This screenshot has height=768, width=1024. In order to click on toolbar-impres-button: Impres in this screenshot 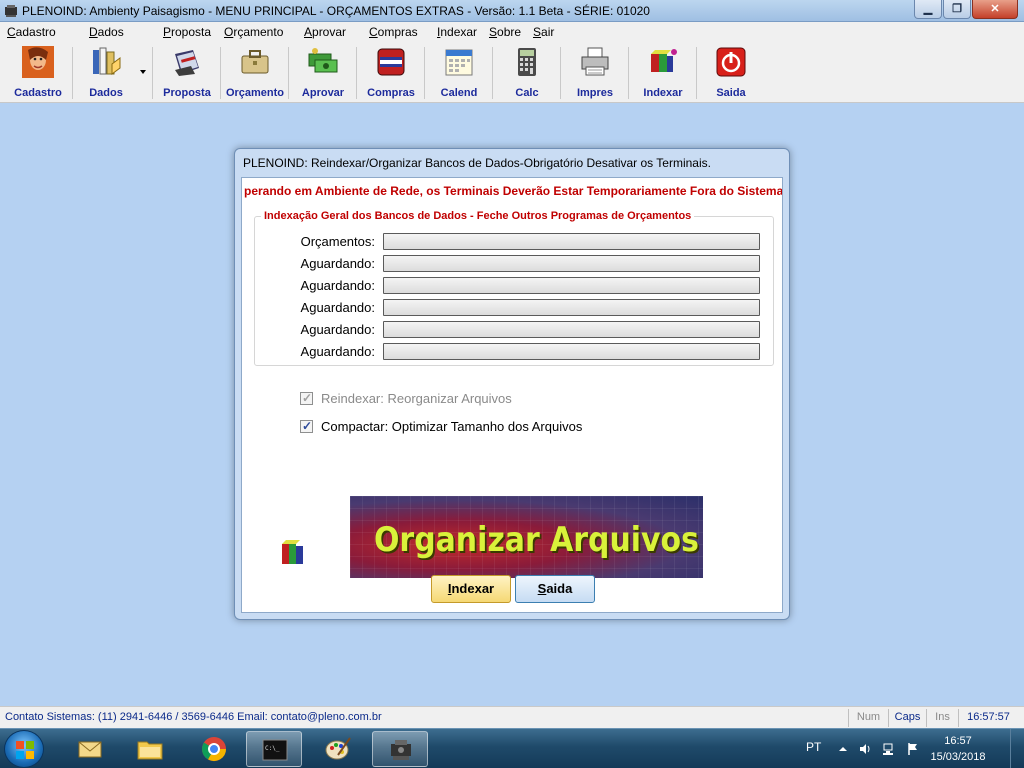, I will do `click(595, 72)`.